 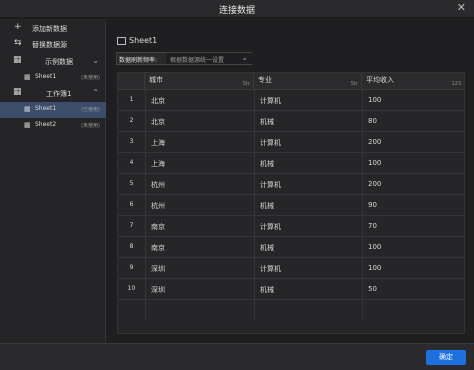 What do you see at coordinates (291, 289) in the screenshot?
I see `table-row: 10 深圳 机械 50` at bounding box center [291, 289].